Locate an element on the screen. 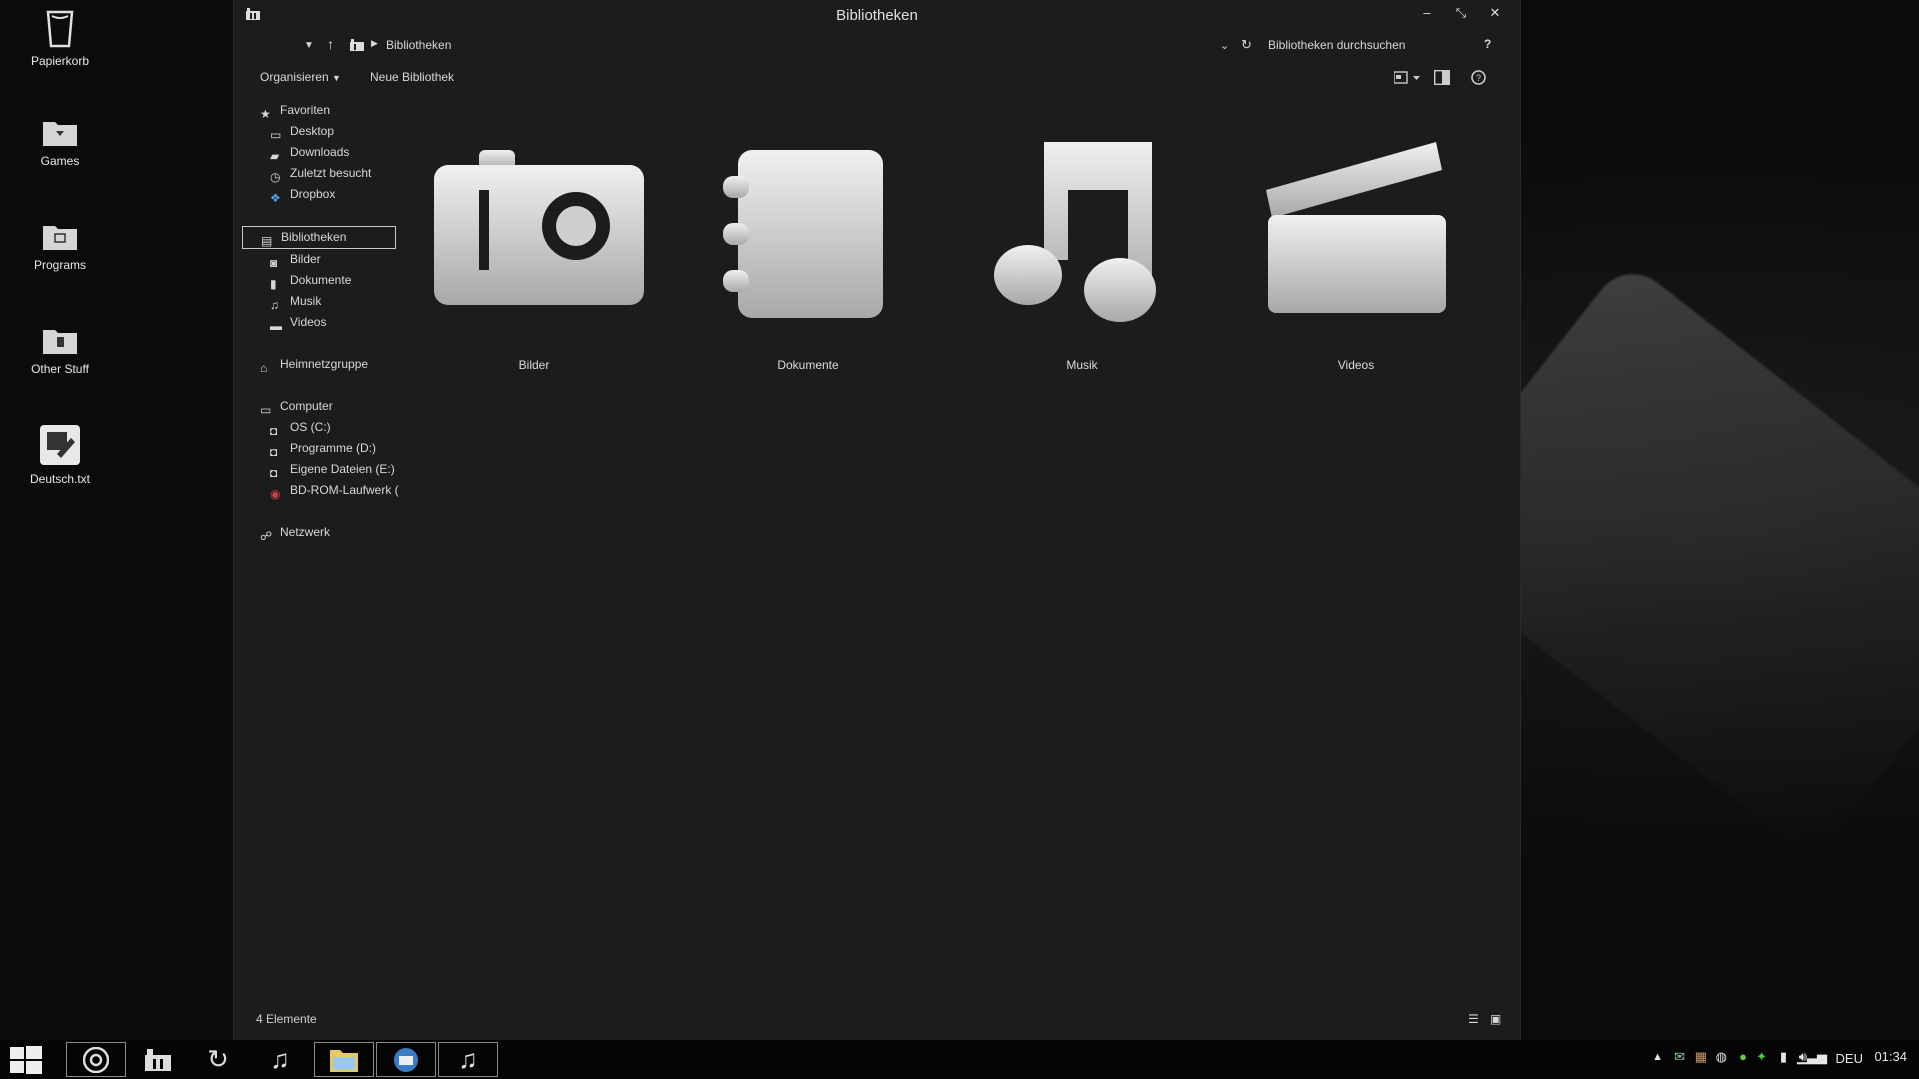 The height and width of the screenshot is (1079, 1919). mail-client-icon is located at coordinates (406, 1059).